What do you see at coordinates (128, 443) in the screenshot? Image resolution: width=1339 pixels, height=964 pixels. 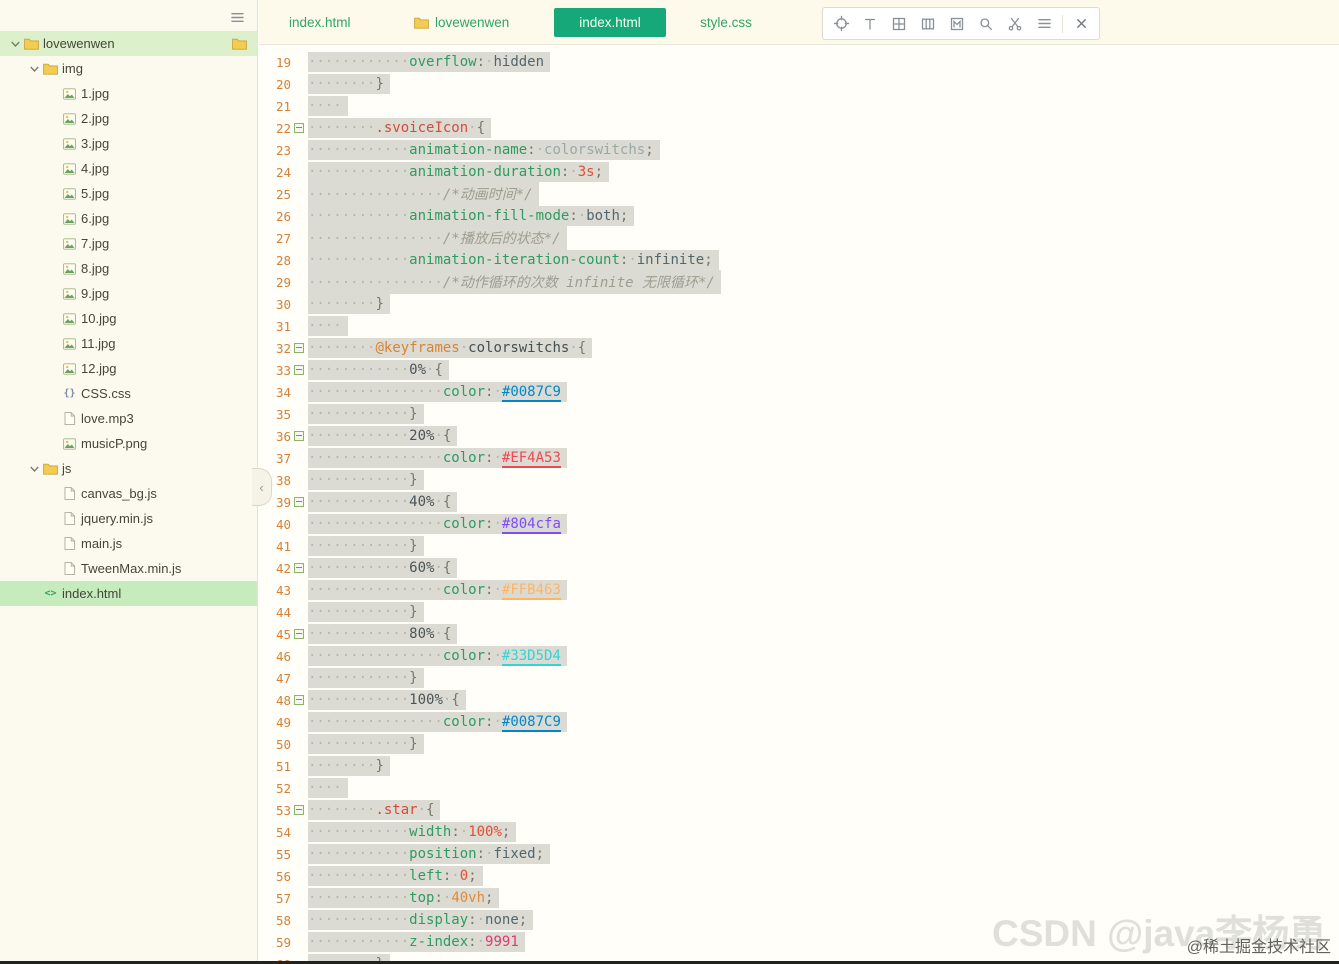 I see `tree-item-musicp-png: musicP.png` at bounding box center [128, 443].